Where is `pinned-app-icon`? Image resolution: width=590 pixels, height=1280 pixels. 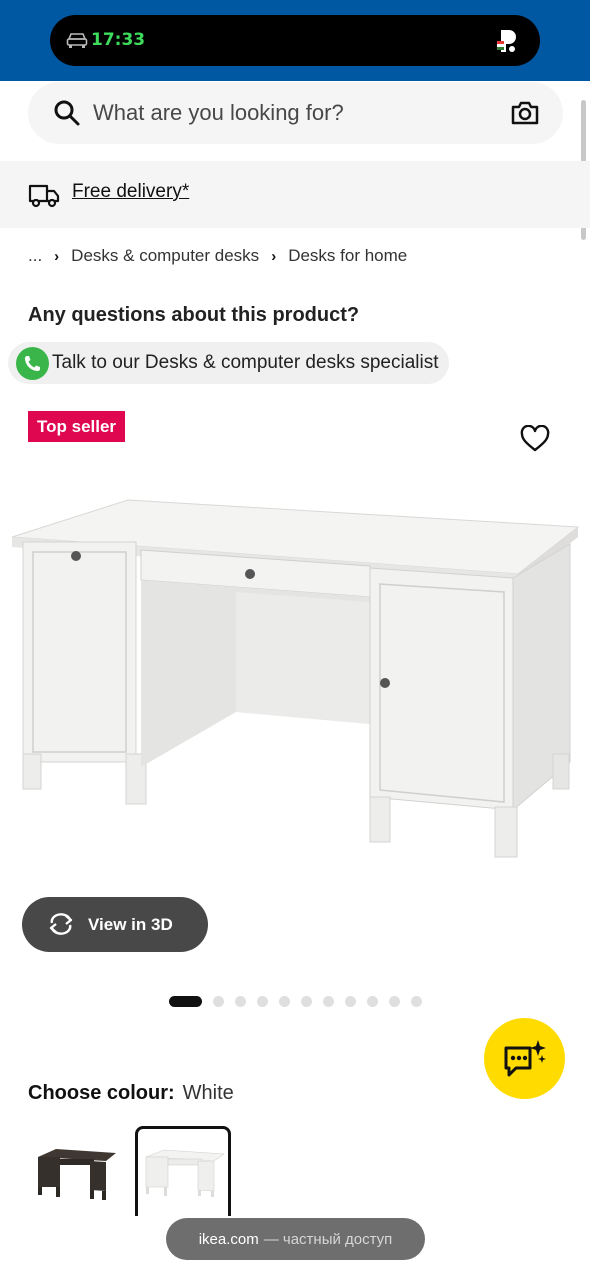
pinned-app-icon is located at coordinates (506, 41).